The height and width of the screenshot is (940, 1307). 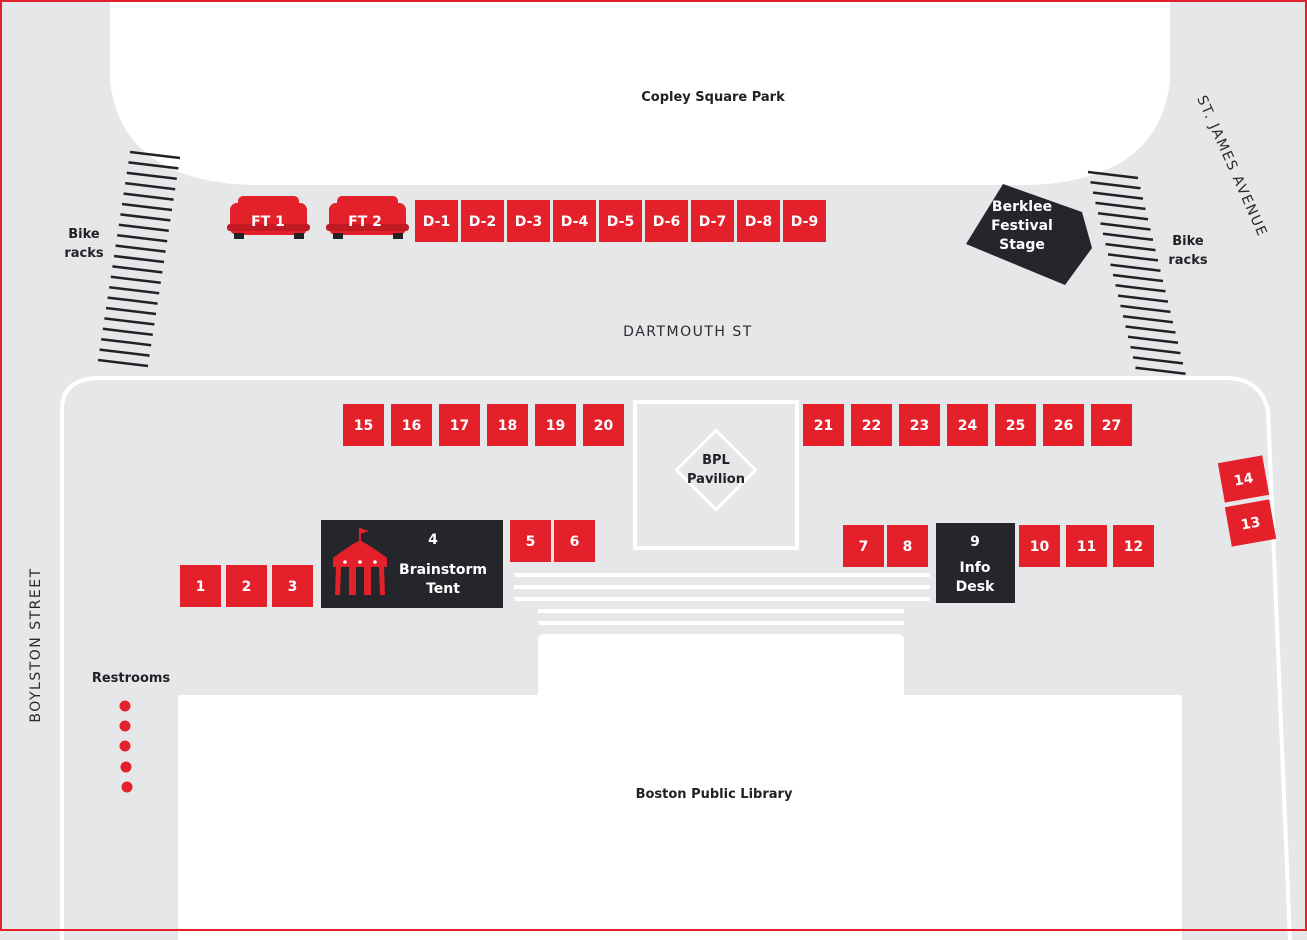 I want to click on booth-23: 23, so click(x=919, y=425).